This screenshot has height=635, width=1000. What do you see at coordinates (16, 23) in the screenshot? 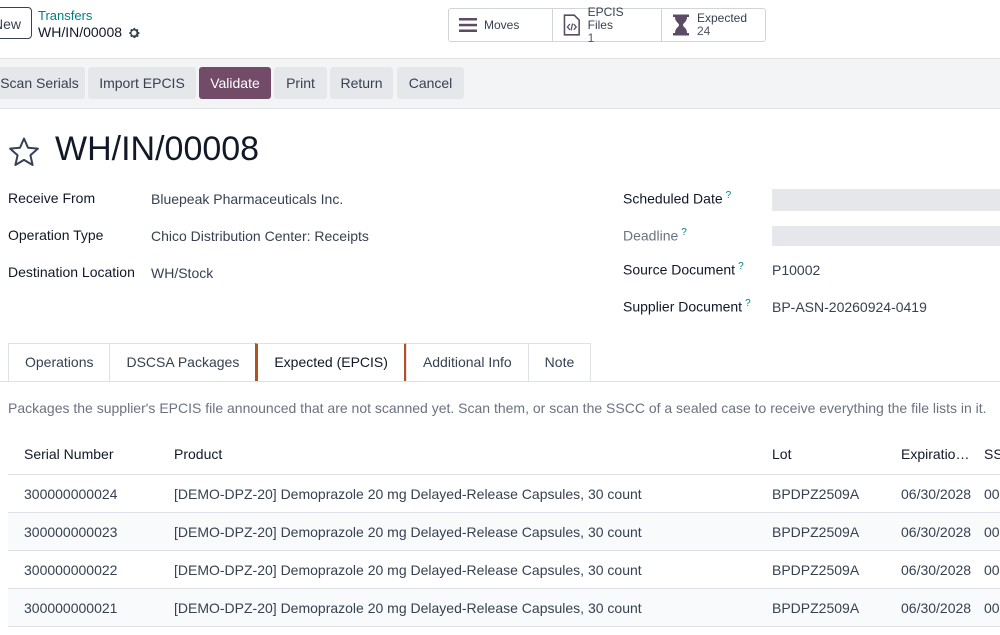
I see `new-button: New` at bounding box center [16, 23].